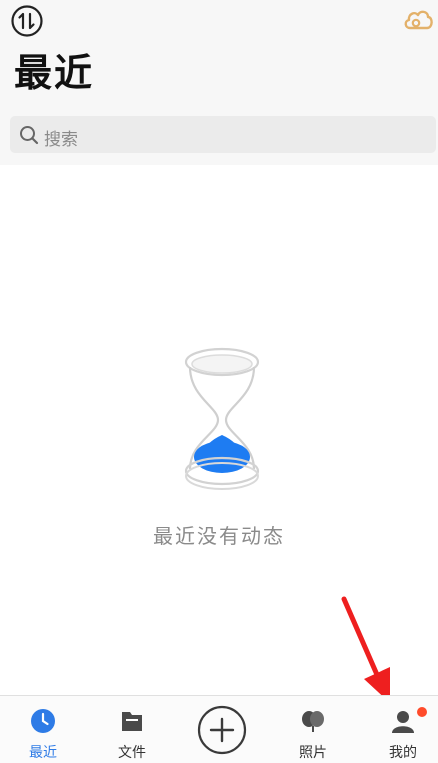  What do you see at coordinates (403, 721) in the screenshot?
I see `profile-icon` at bounding box center [403, 721].